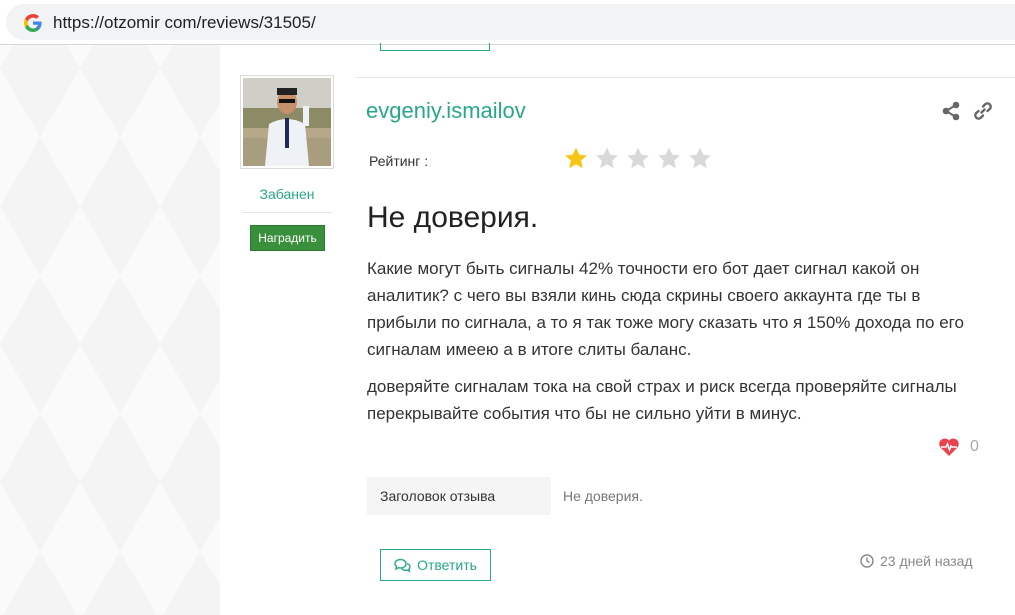 Image resolution: width=1015 pixels, height=615 pixels. What do you see at coordinates (867, 561) in the screenshot?
I see `clock-icon` at bounding box center [867, 561].